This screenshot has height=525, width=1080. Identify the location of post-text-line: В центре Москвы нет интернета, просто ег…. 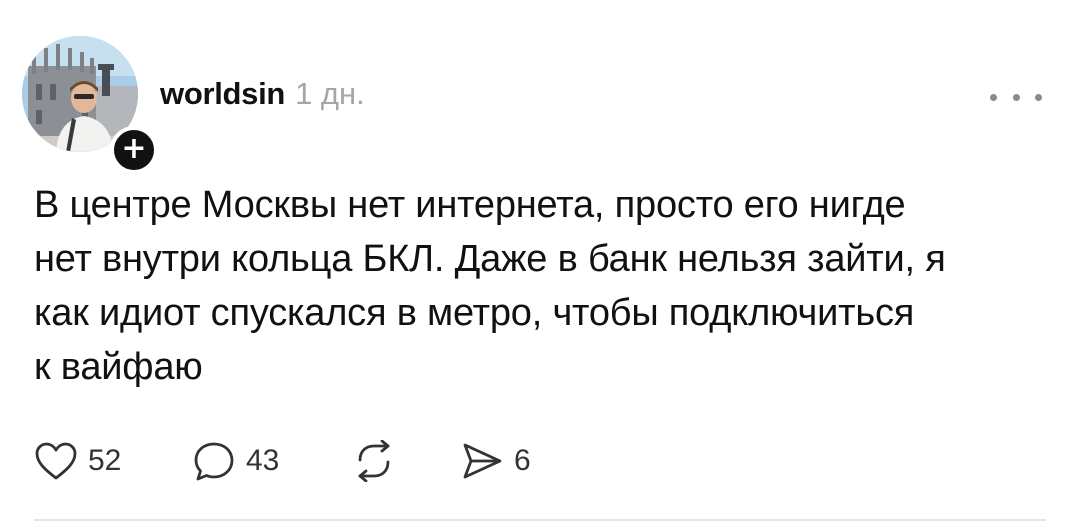
(470, 205).